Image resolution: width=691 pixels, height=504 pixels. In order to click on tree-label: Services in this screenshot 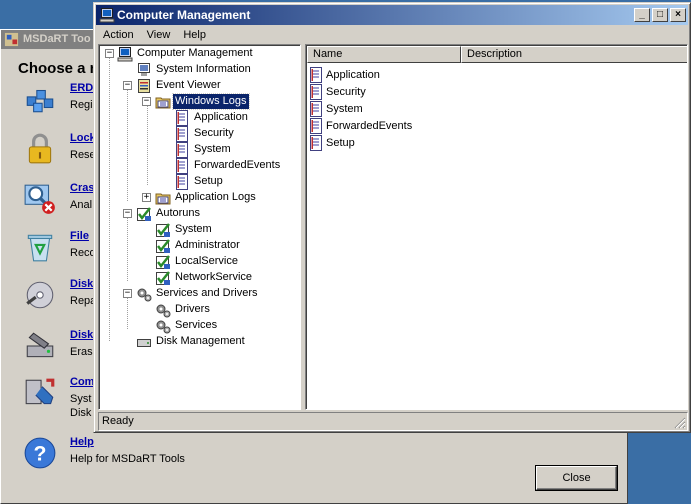, I will do `click(196, 325)`.